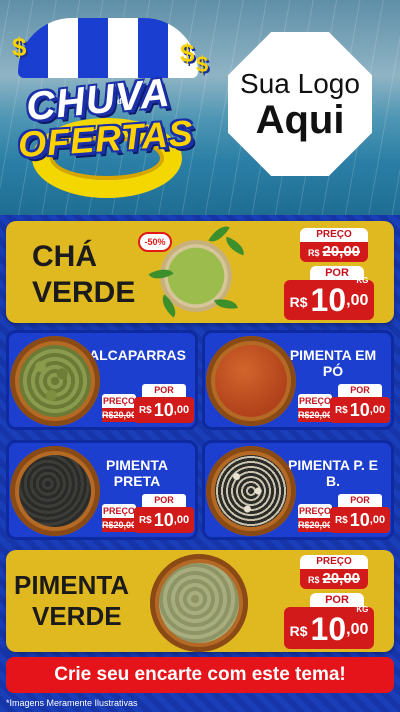 Image resolution: width=400 pixels, height=712 pixels. What do you see at coordinates (137, 355) in the screenshot?
I see `product-name: ALCAPARRAS` at bounding box center [137, 355].